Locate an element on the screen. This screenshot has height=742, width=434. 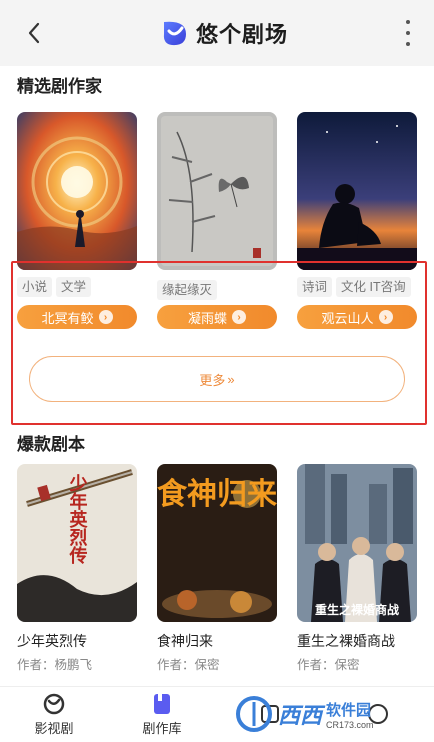
tag: 缘起缘灭 is located at coordinates (187, 290).